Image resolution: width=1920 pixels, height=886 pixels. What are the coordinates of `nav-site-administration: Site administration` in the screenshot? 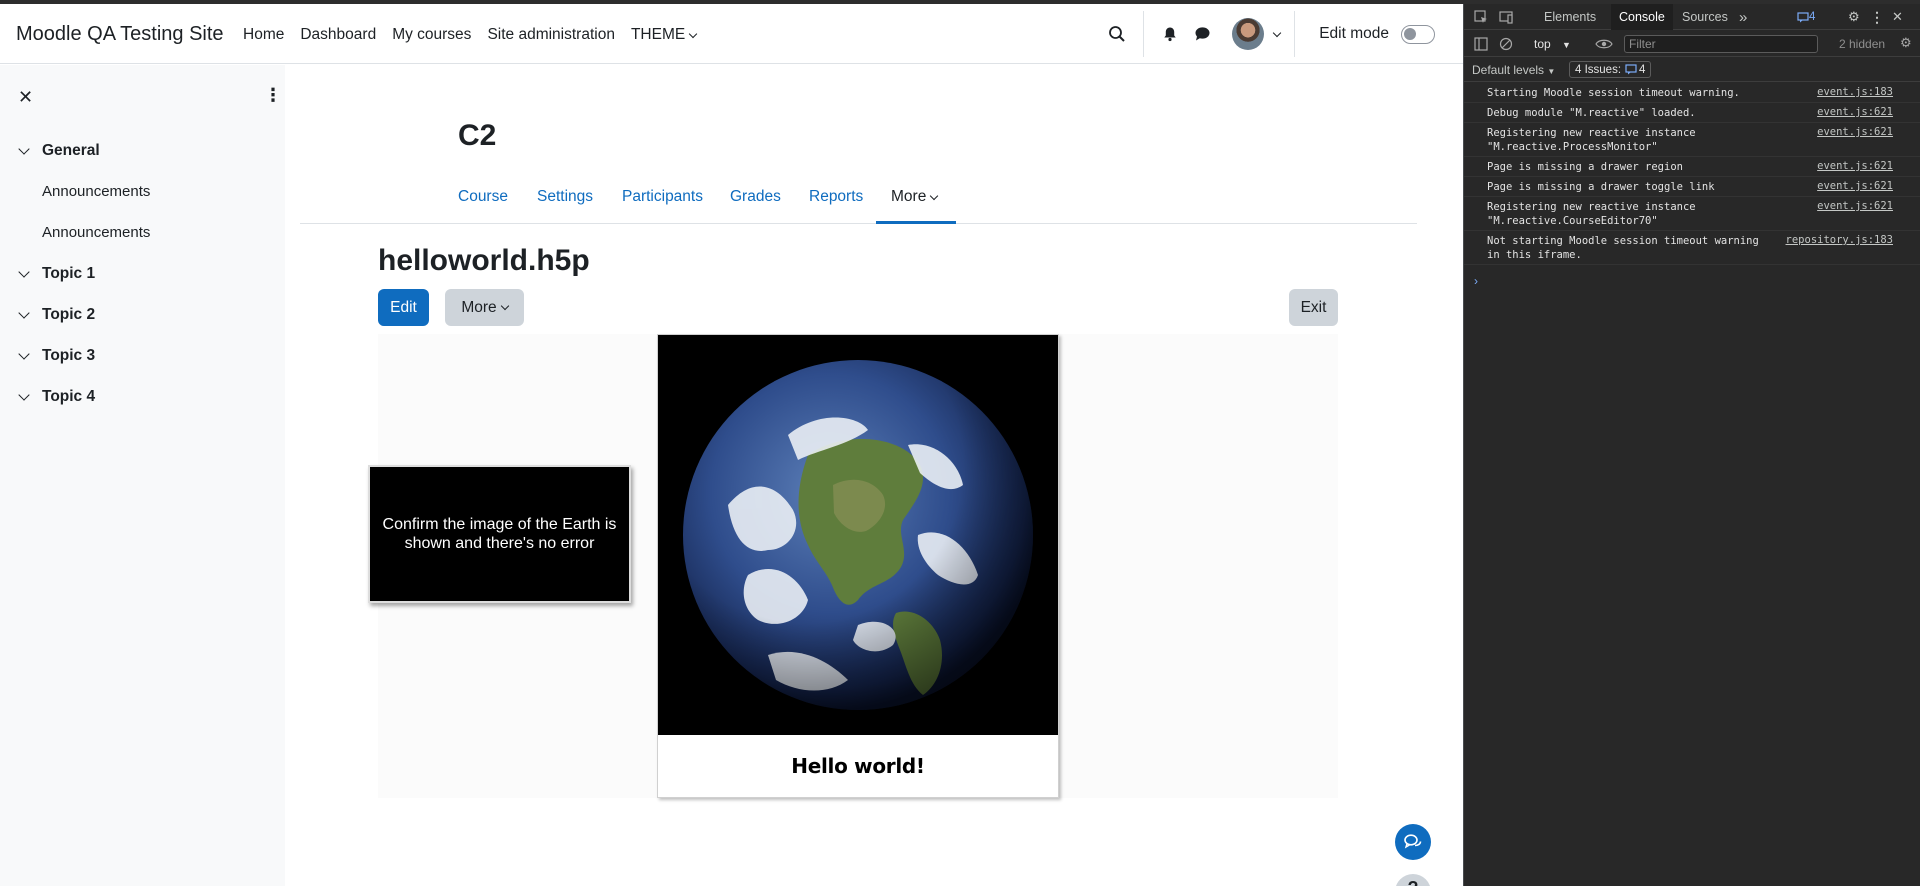 It's located at (551, 35).